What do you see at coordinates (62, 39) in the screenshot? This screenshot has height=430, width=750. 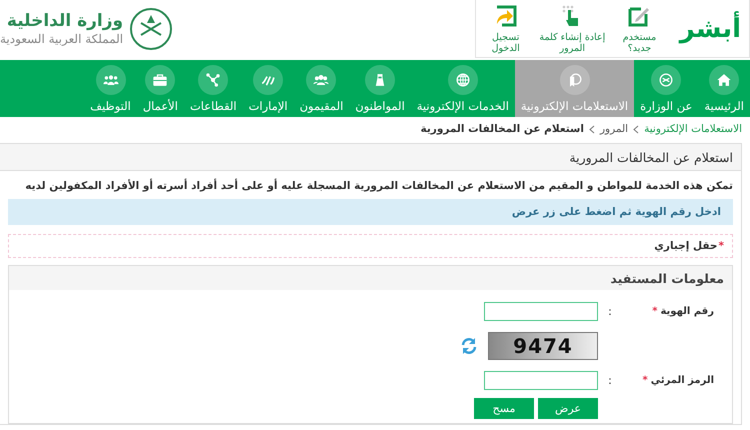 I see `ministry-subtitle: المملكة العربية السعودية` at bounding box center [62, 39].